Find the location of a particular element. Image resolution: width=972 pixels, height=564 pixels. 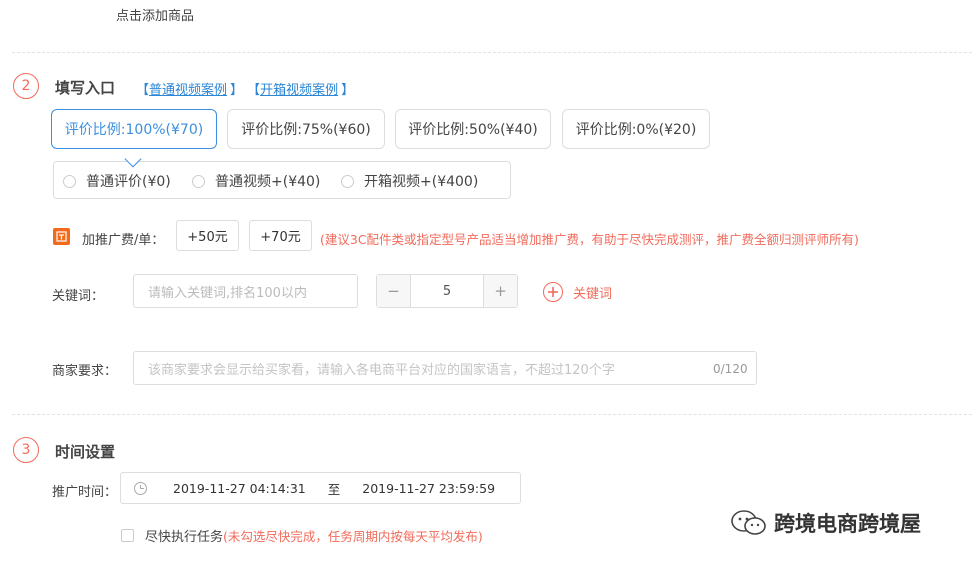

end-date: 2019-11-27 23:59:59 is located at coordinates (428, 488).